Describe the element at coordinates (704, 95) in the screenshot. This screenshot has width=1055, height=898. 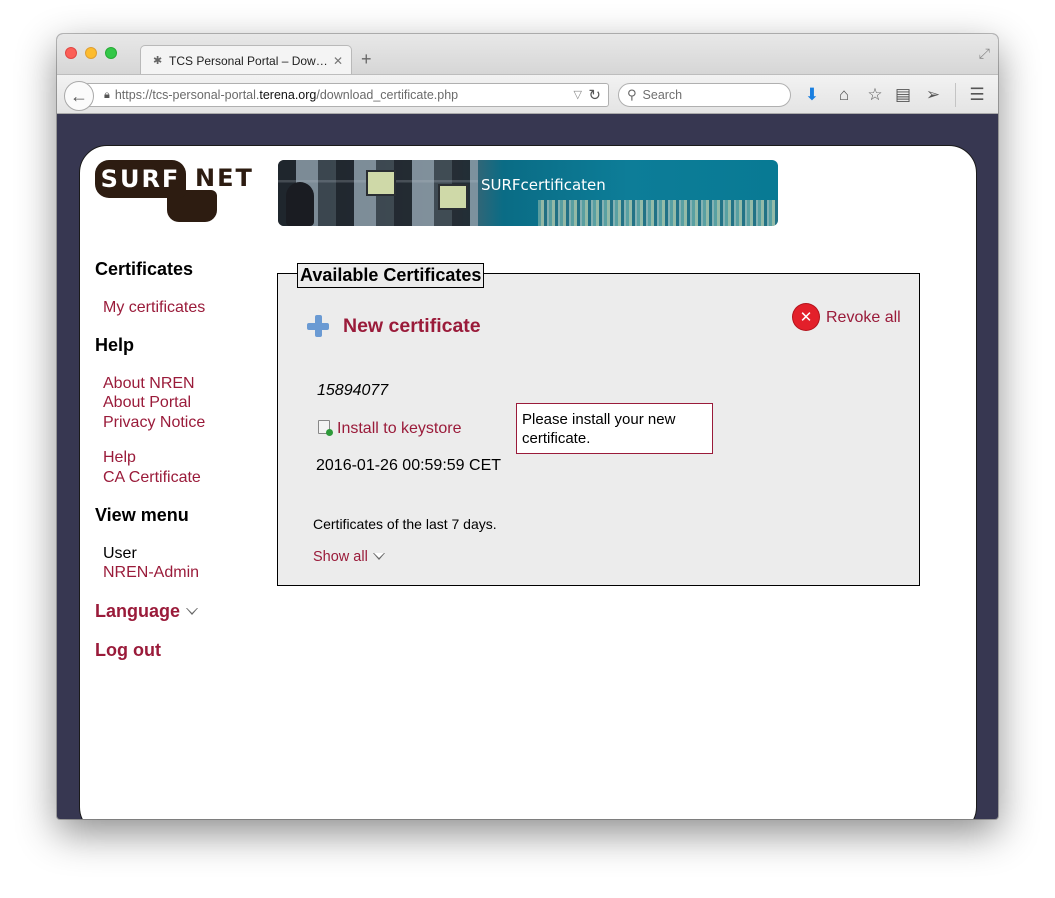
I see `search-input: ⚲ Search` at that location.